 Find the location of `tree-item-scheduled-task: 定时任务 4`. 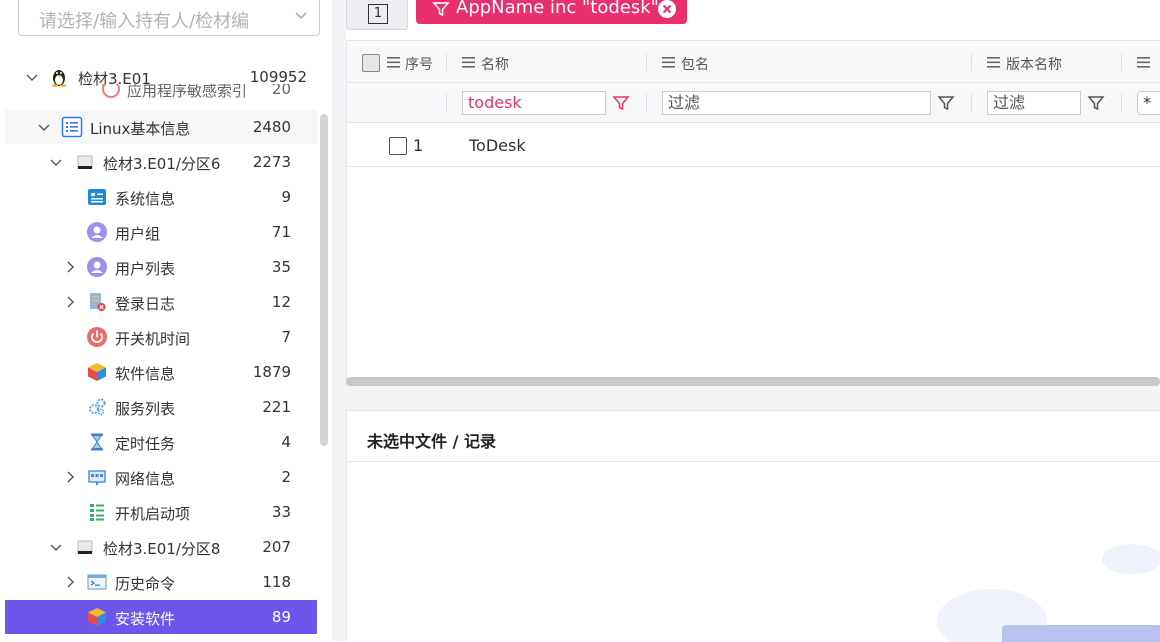

tree-item-scheduled-task: 定时任务 4 is located at coordinates (161, 442).